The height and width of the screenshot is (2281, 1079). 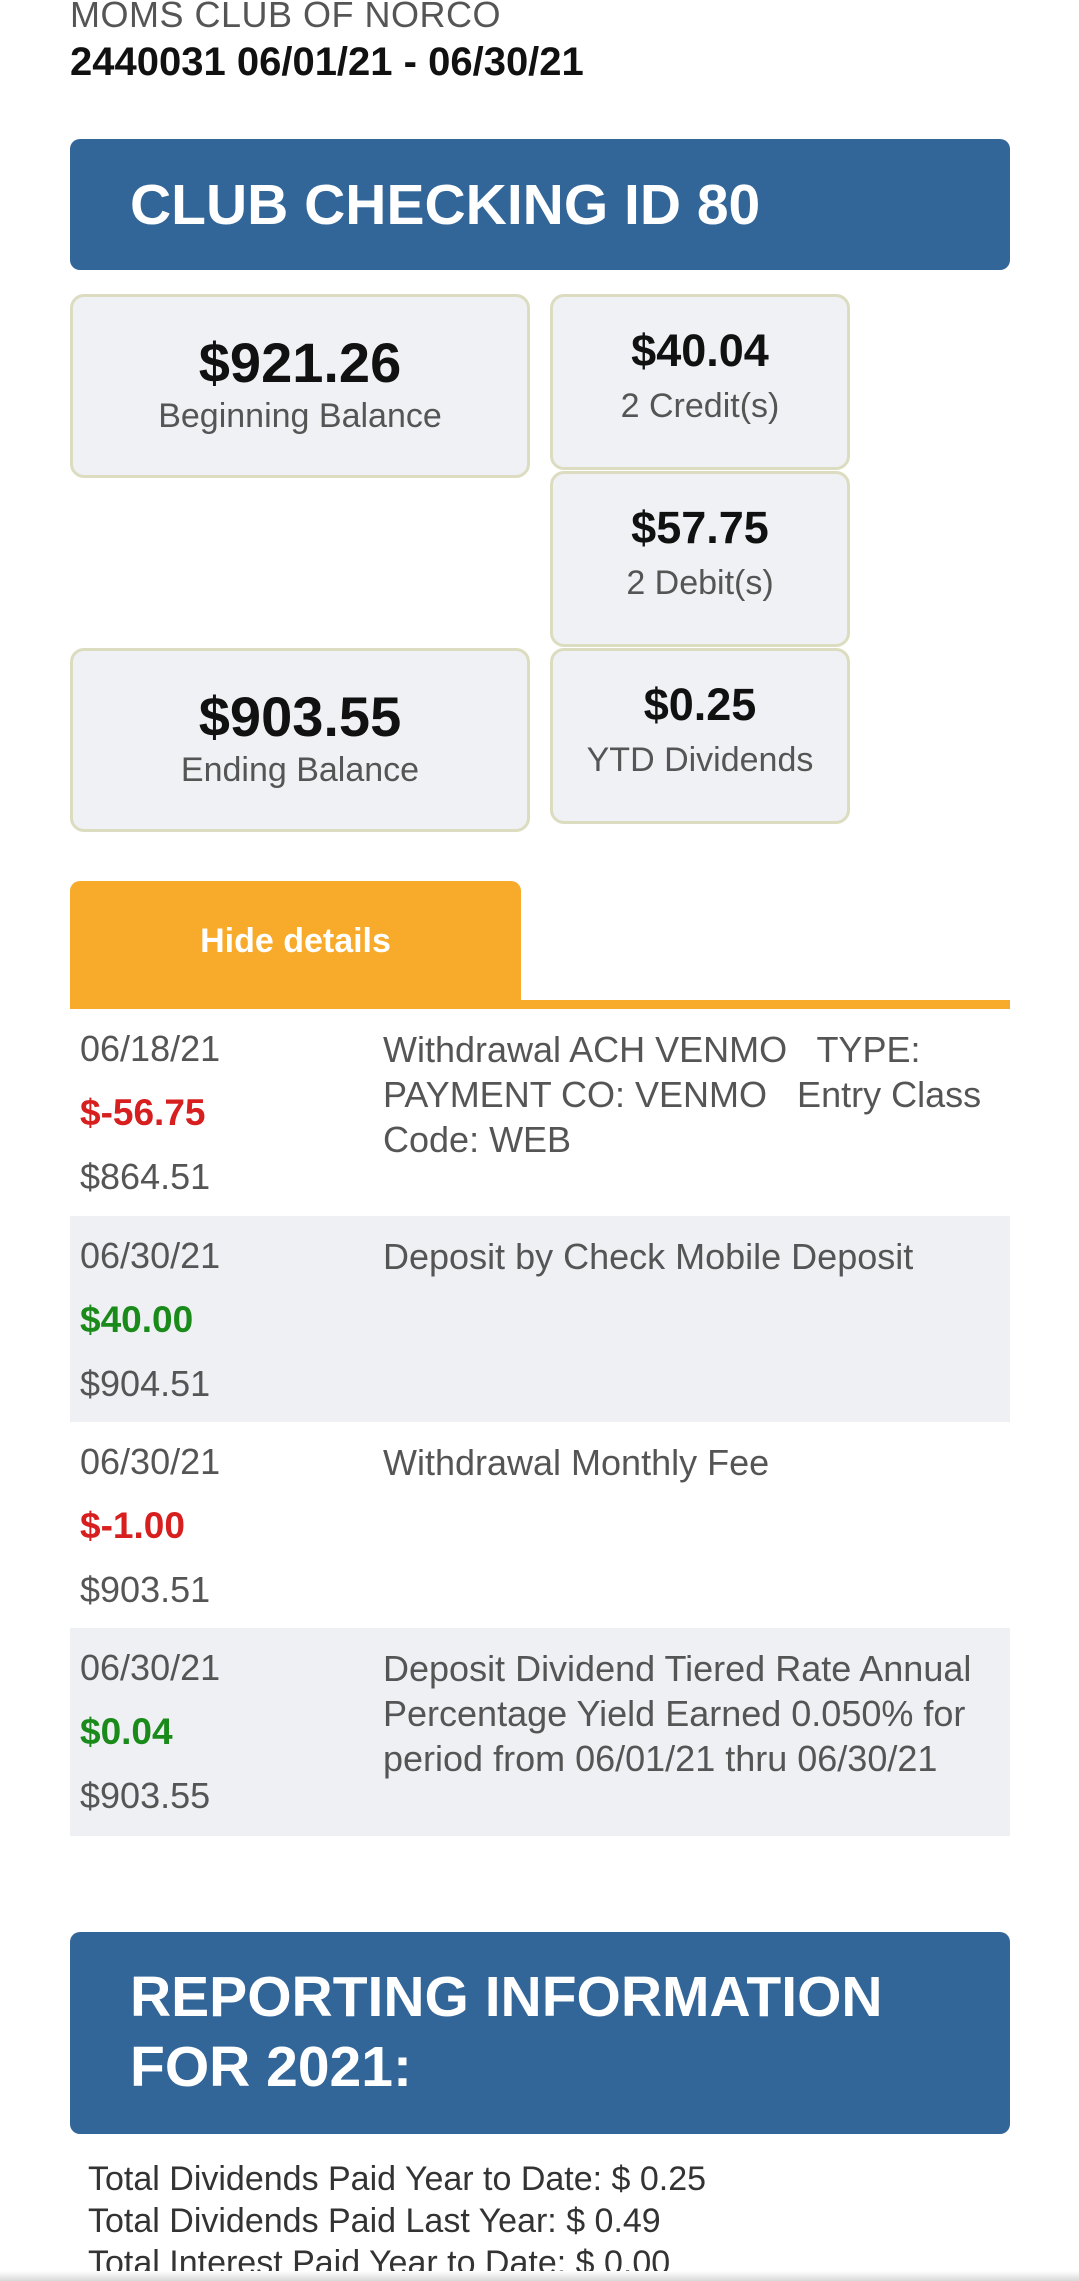 What do you see at coordinates (648, 1256) in the screenshot?
I see `transaction-description: Deposit by Check Mobile Deposit` at bounding box center [648, 1256].